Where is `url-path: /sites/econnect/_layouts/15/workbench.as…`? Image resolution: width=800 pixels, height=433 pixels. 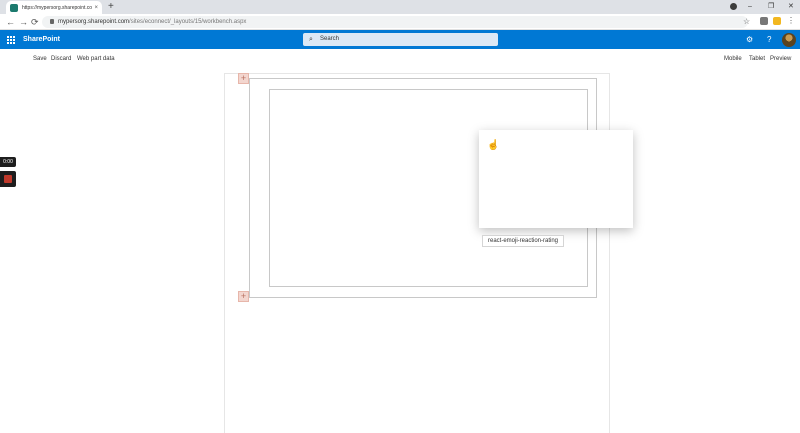
url-path: /sites/econnect/_layouts/15/workbench.as… is located at coordinates (188, 22).